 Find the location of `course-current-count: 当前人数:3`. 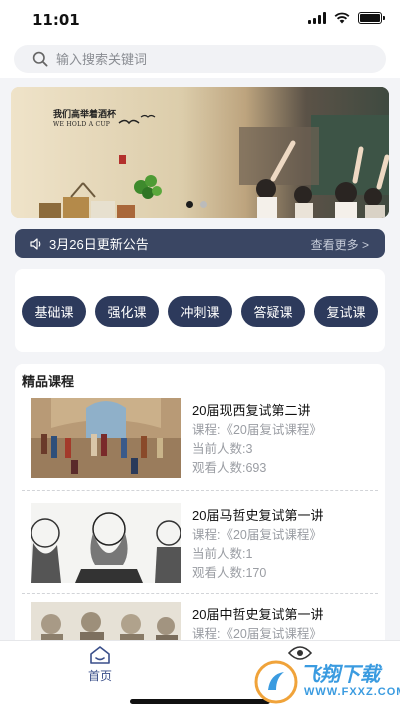

course-current-count: 当前人数:3 is located at coordinates (222, 449).